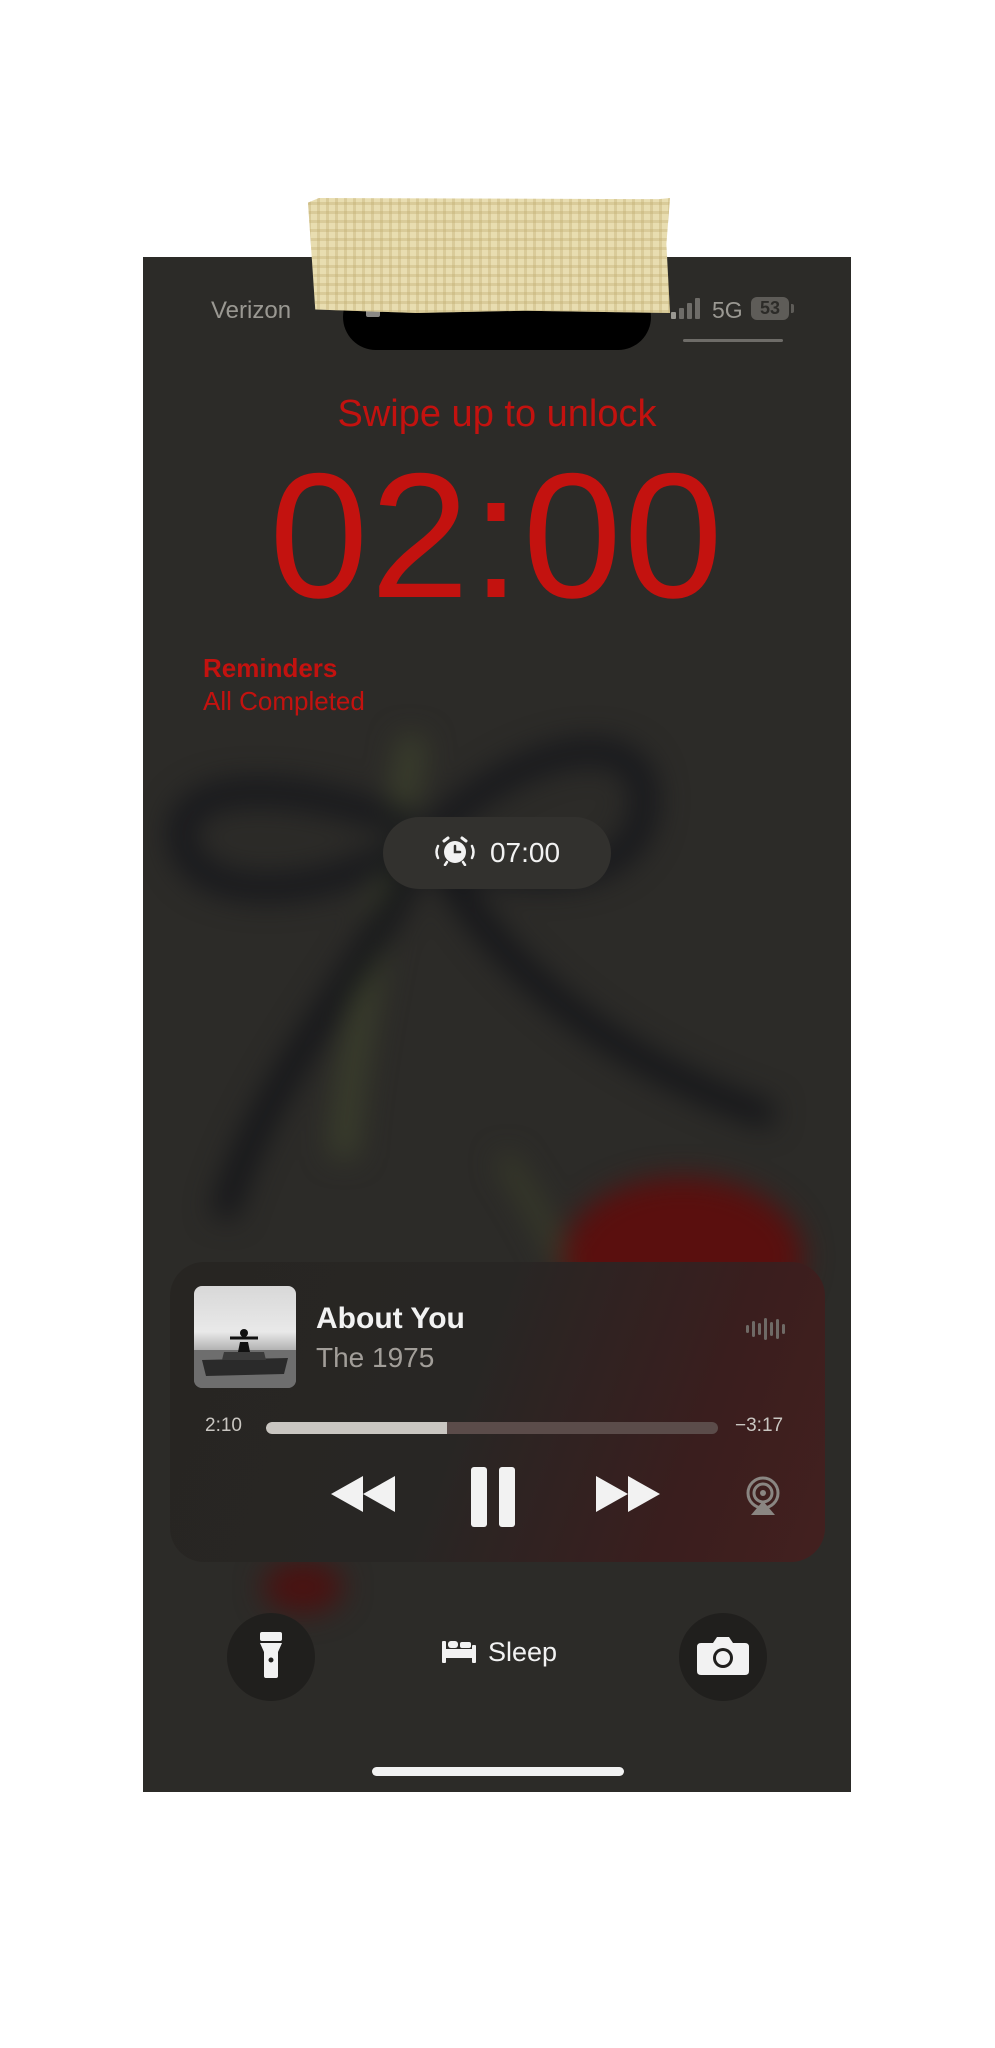 The image size is (995, 2048). What do you see at coordinates (489, 255) in the screenshot?
I see `decorative-tape` at bounding box center [489, 255].